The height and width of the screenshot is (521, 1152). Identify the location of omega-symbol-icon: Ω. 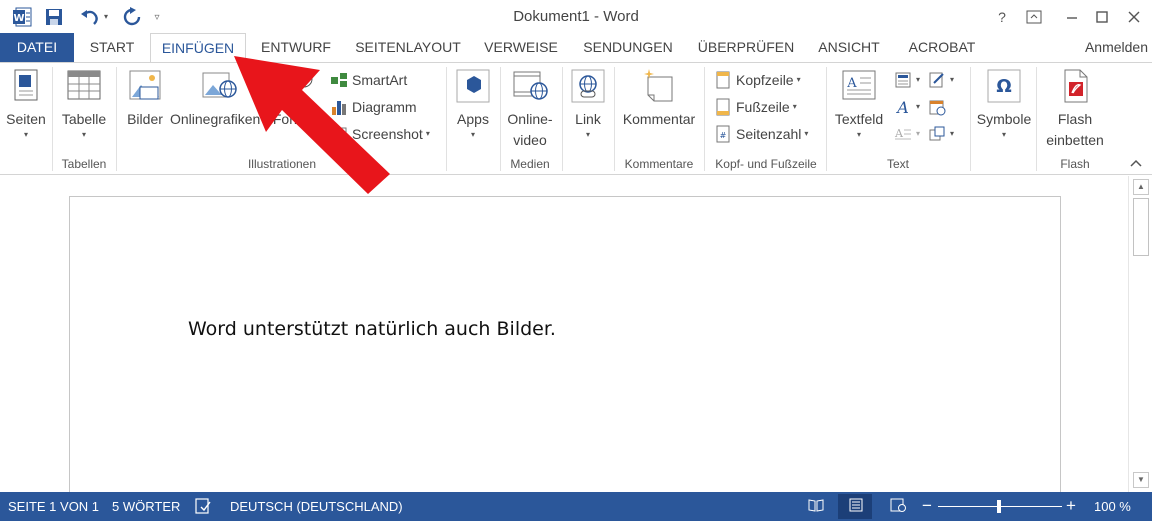
(1004, 86).